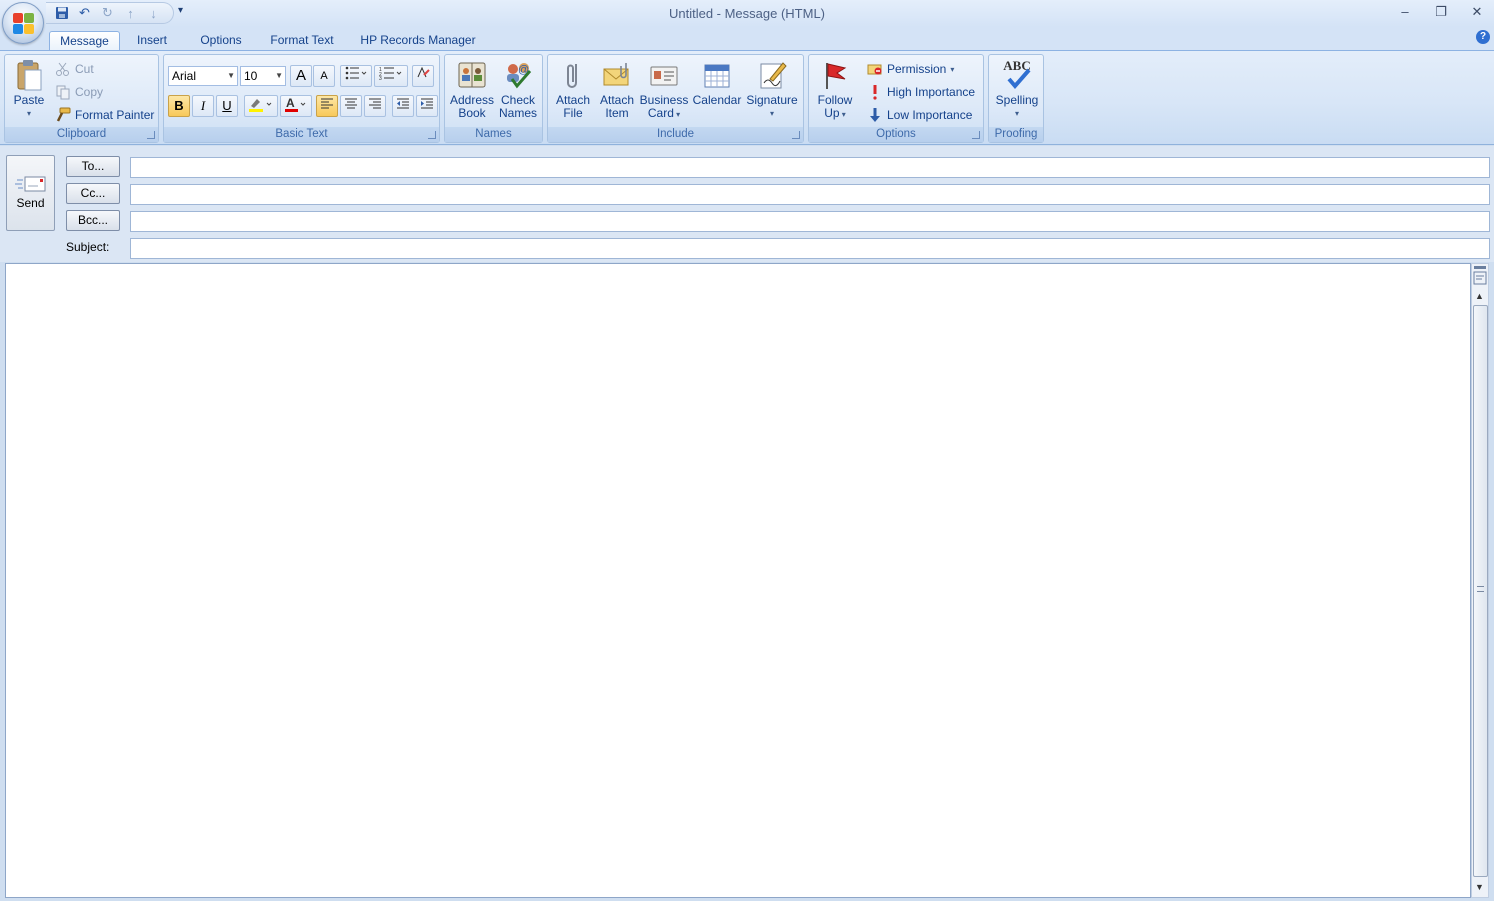 This screenshot has height=901, width=1494. Describe the element at coordinates (1480, 591) in the screenshot. I see `scroll-thumb` at that location.